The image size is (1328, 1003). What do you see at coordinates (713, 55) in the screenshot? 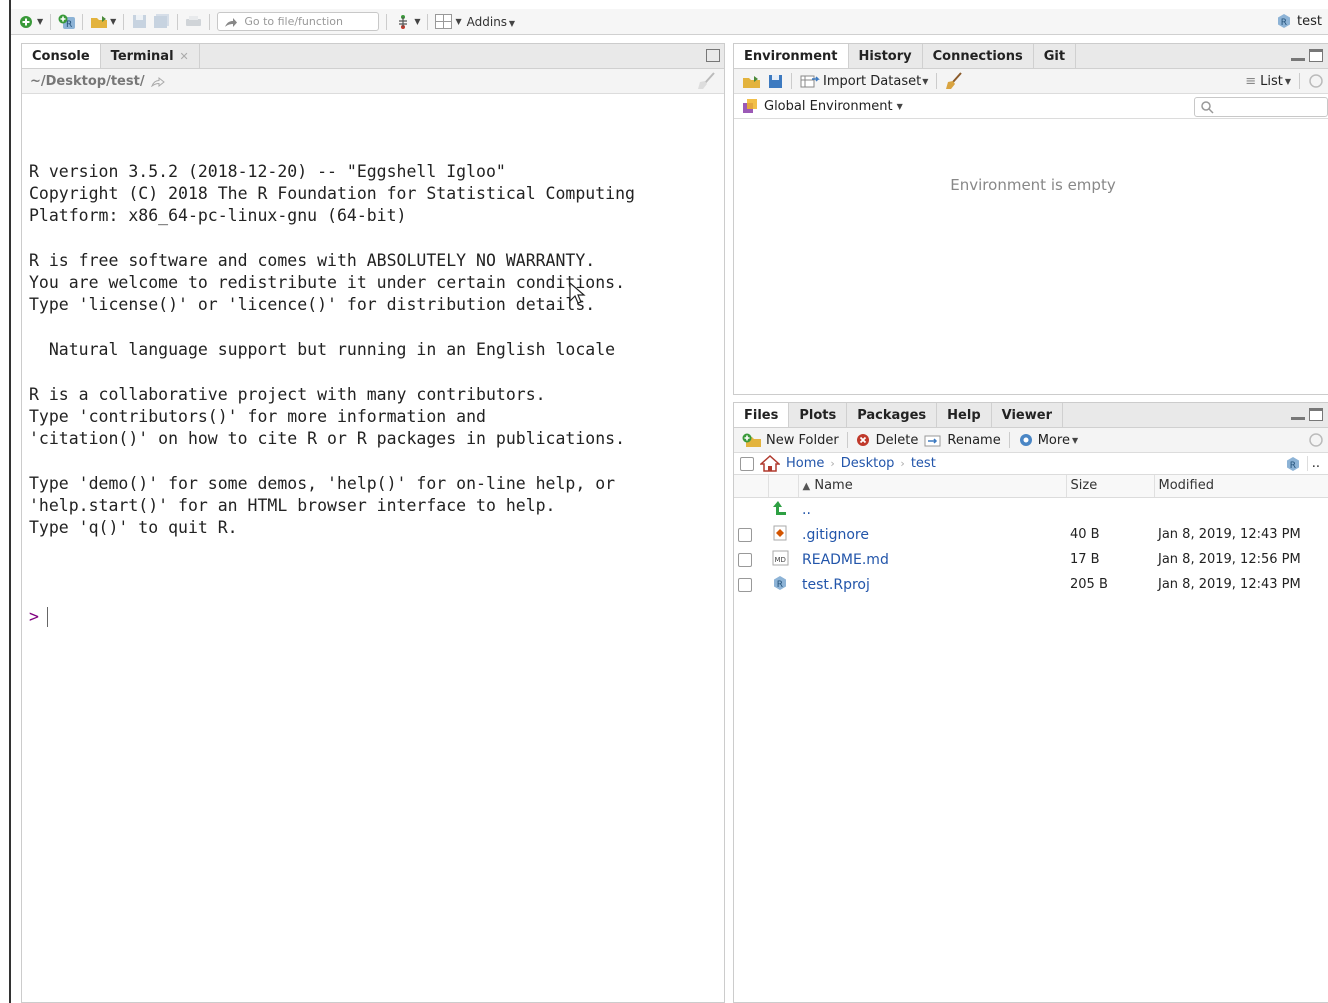
I see `restore-pane-icon` at bounding box center [713, 55].